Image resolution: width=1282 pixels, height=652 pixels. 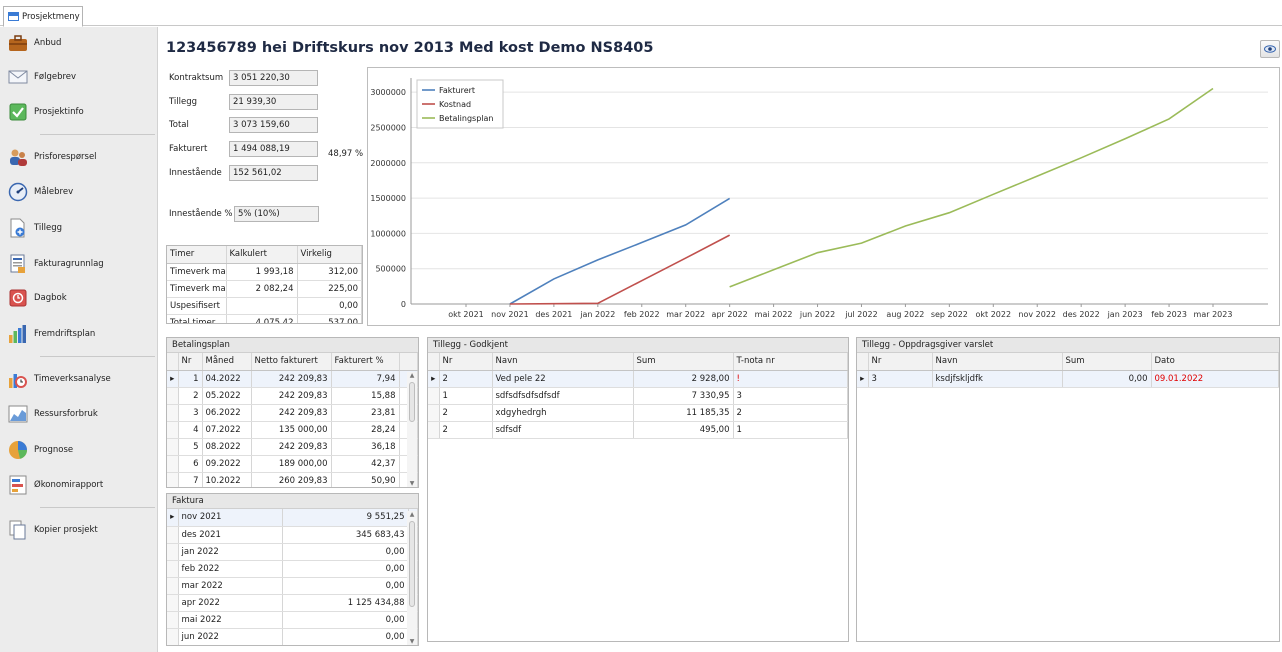 What do you see at coordinates (264, 306) in the screenshot?
I see `table-row: Uspesifisert 0,00` at bounding box center [264, 306].